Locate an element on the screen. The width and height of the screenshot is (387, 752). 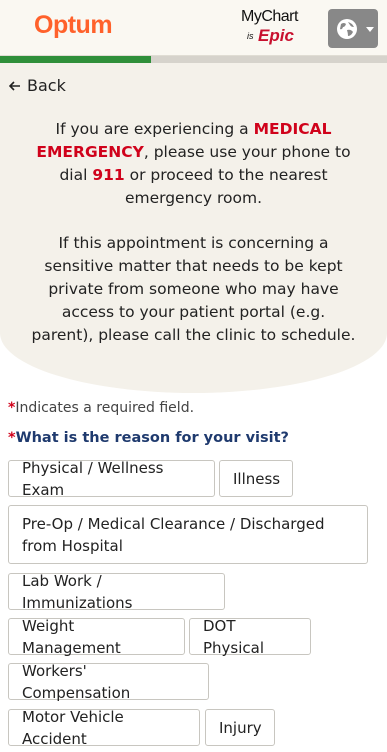
required-star: * is located at coordinates (12, 438).